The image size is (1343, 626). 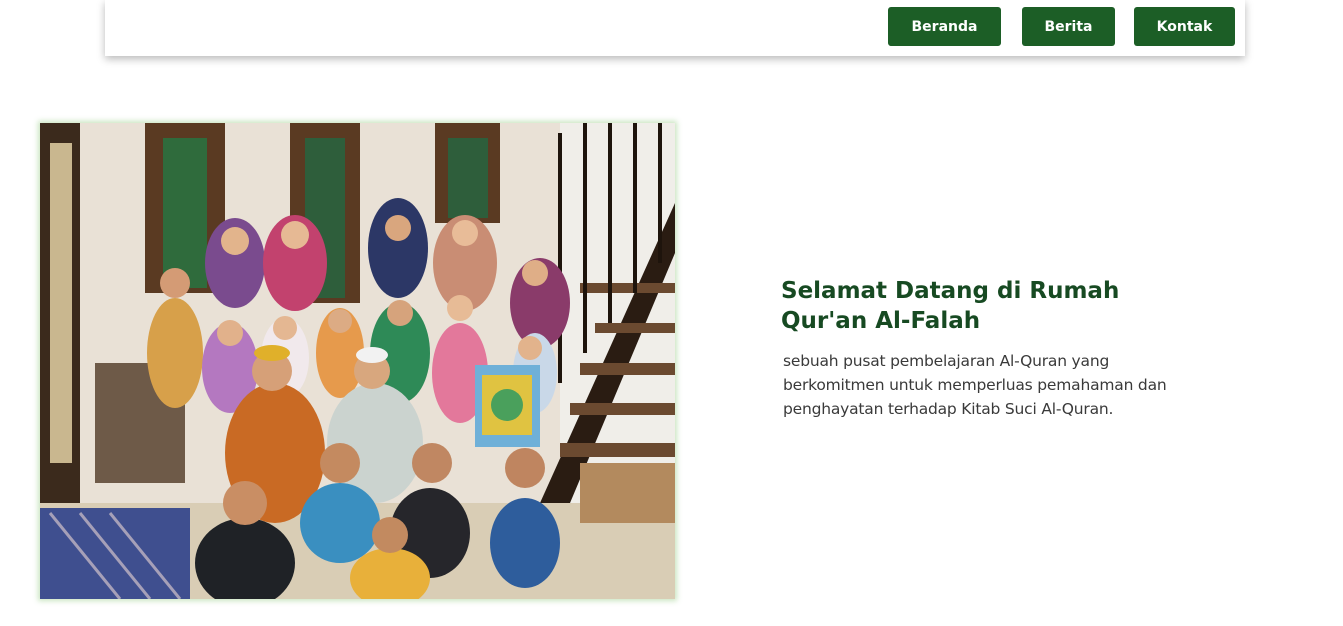 I want to click on nav-kontak-button: Kontak, so click(x=1184, y=26).